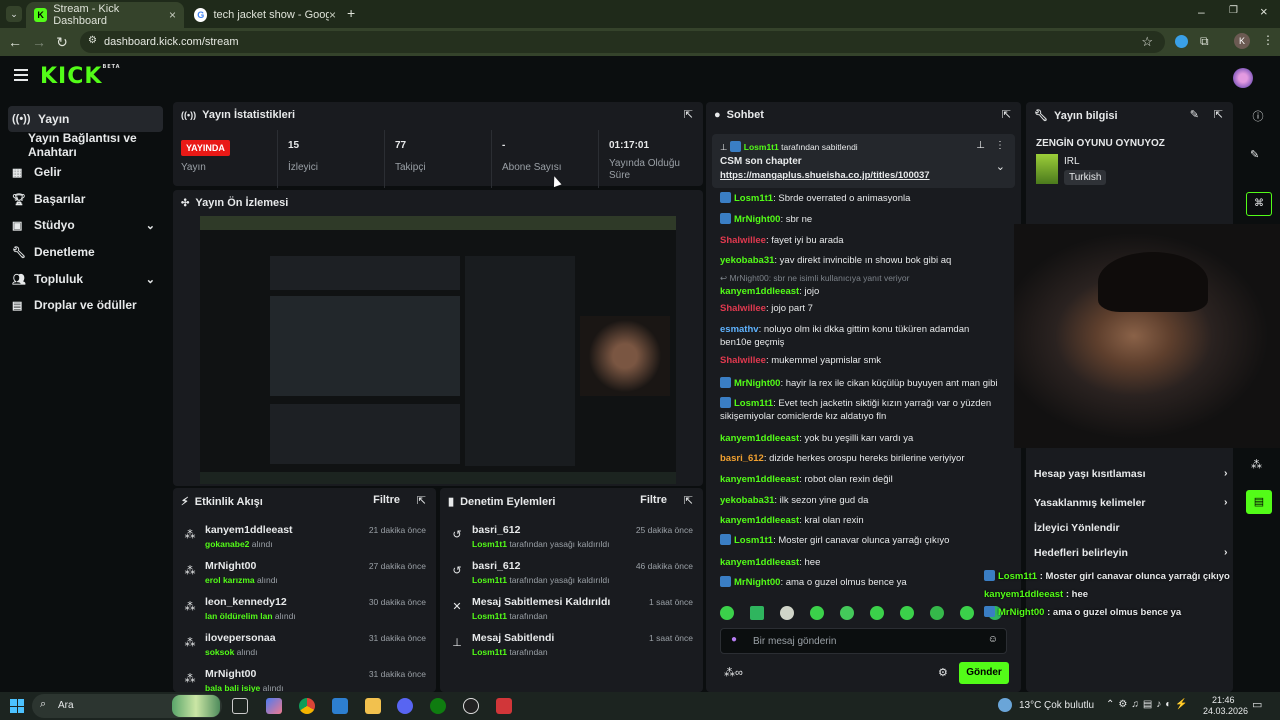  I want to click on weather-desc: Çok bulutlu, so click(1069, 705).